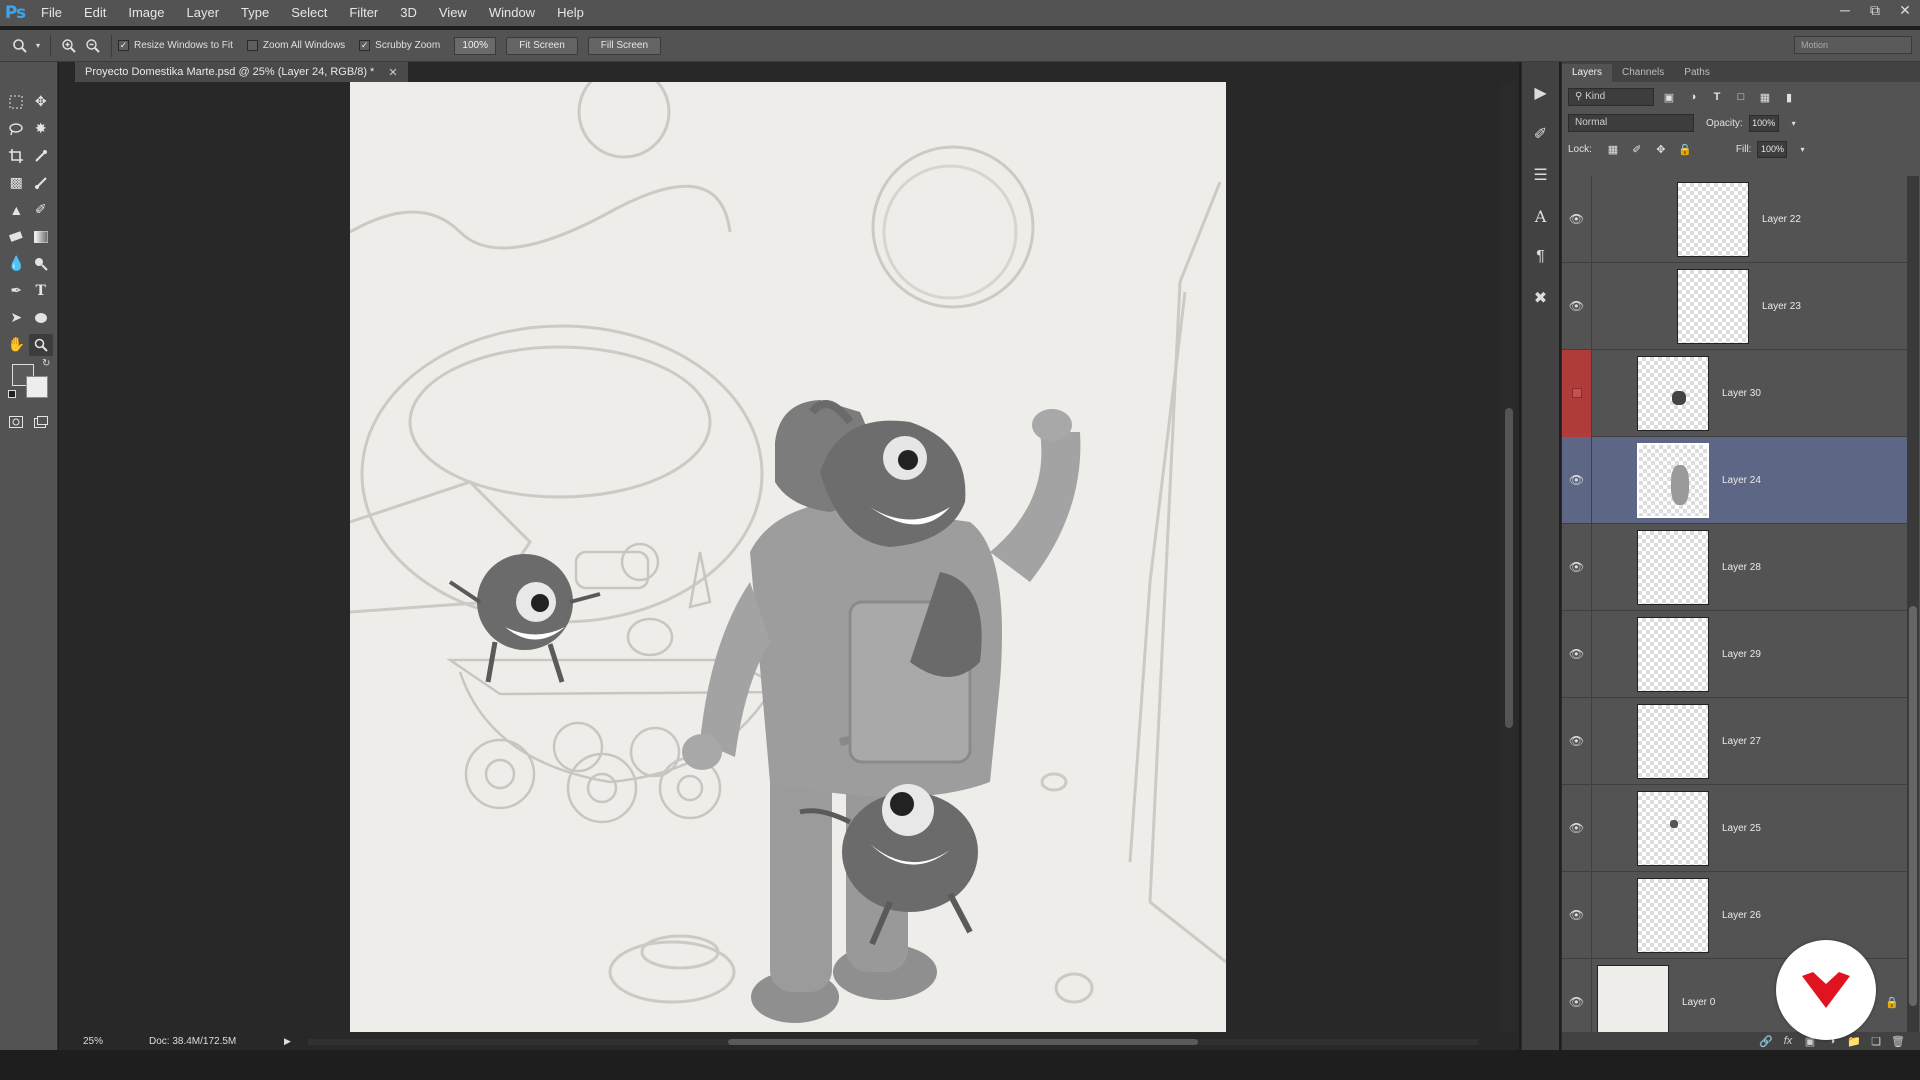 The height and width of the screenshot is (1080, 1920). Describe the element at coordinates (16, 318) in the screenshot. I see `path-selection-tool-icon: ➤` at that location.